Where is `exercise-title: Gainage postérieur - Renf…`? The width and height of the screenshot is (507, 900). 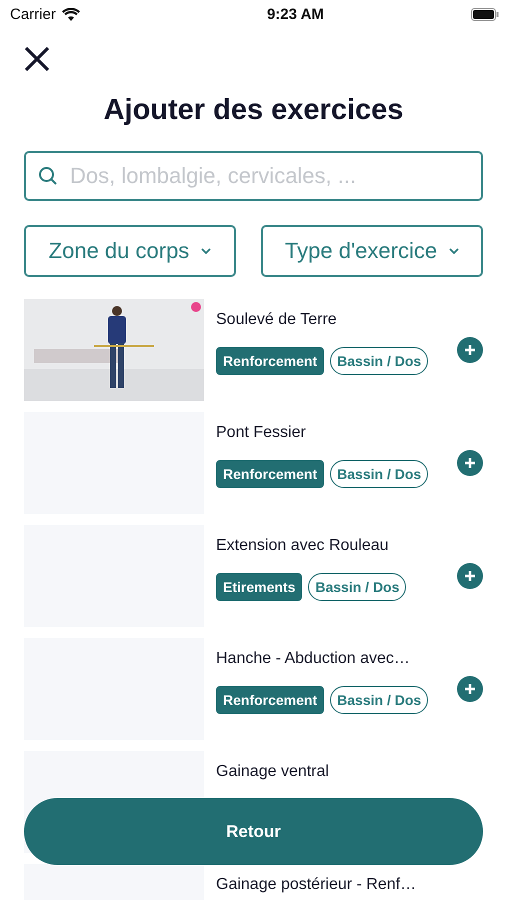
exercise-title: Gainage postérieur - Renf… is located at coordinates (317, 885).